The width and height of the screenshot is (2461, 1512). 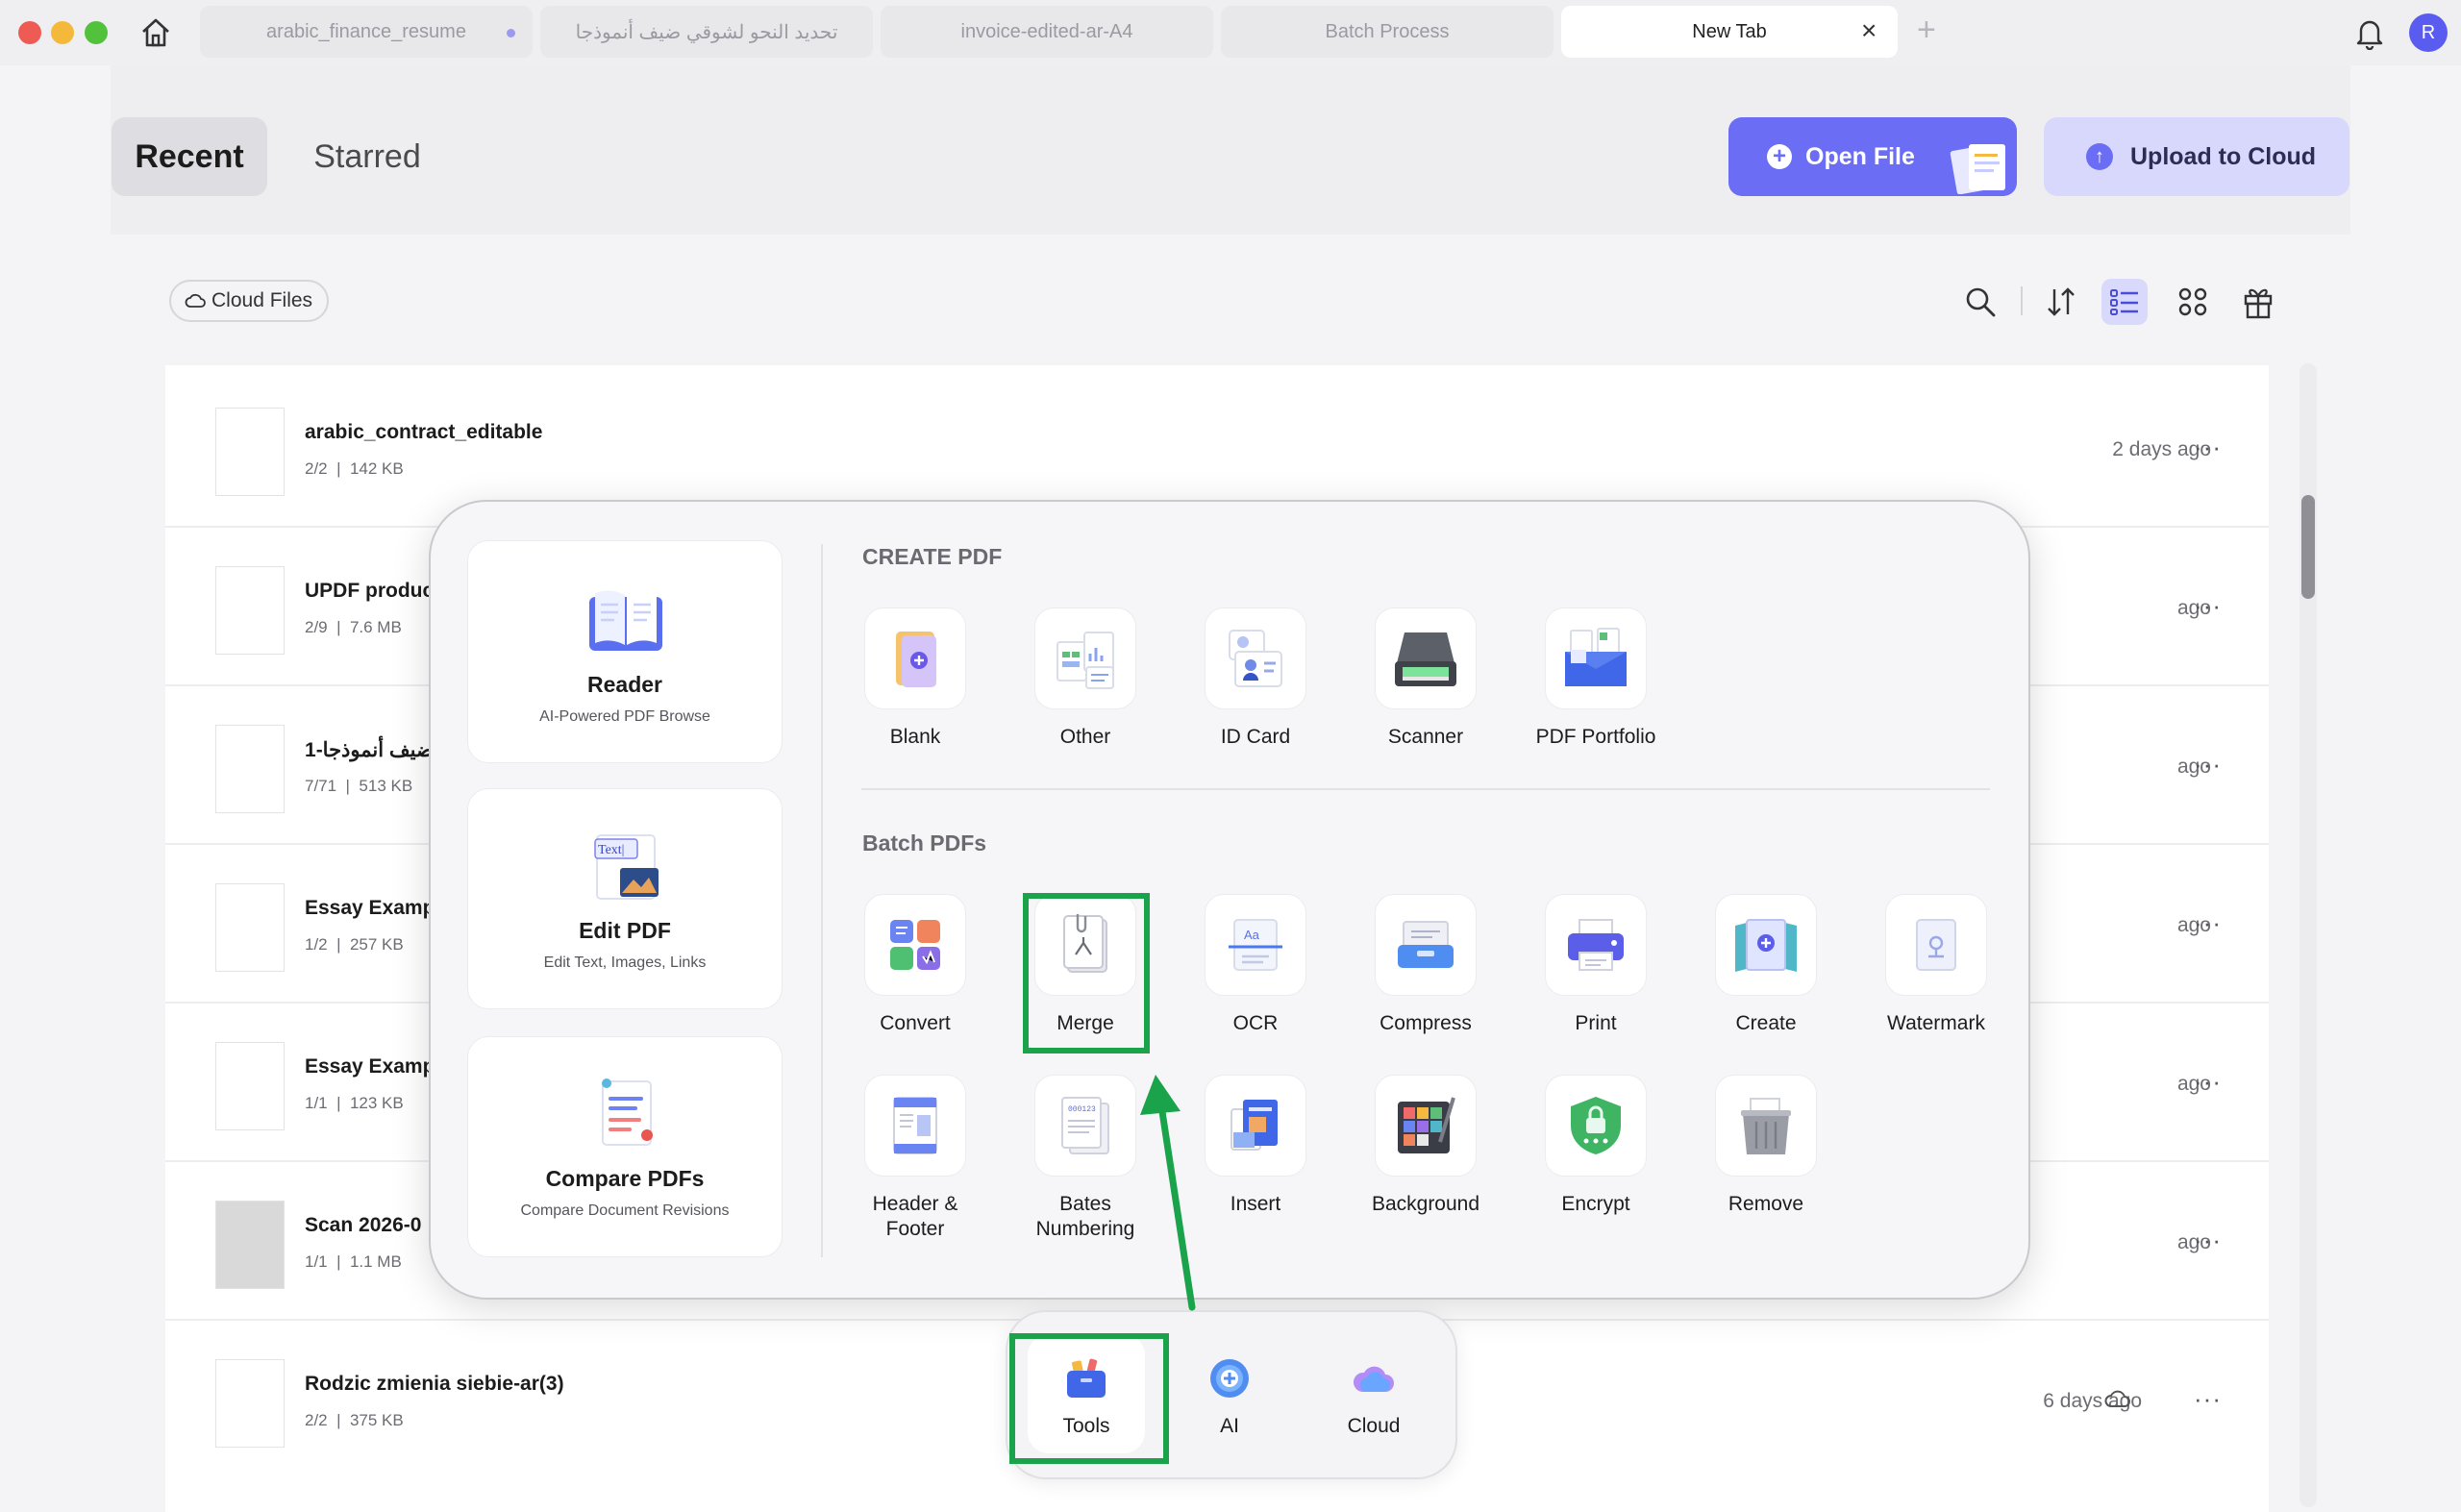 I want to click on close-tab-icon: ×, so click(x=1869, y=30).